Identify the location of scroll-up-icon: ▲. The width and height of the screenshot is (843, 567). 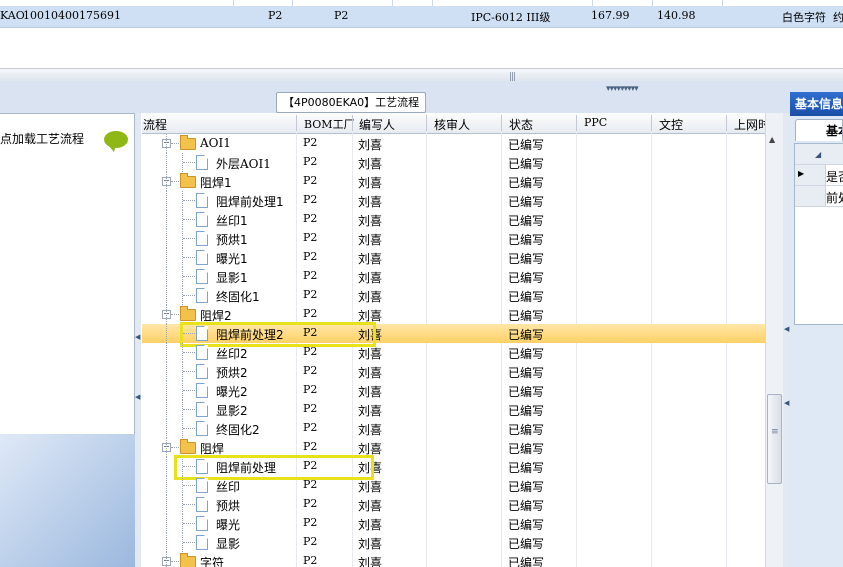
(772, 139).